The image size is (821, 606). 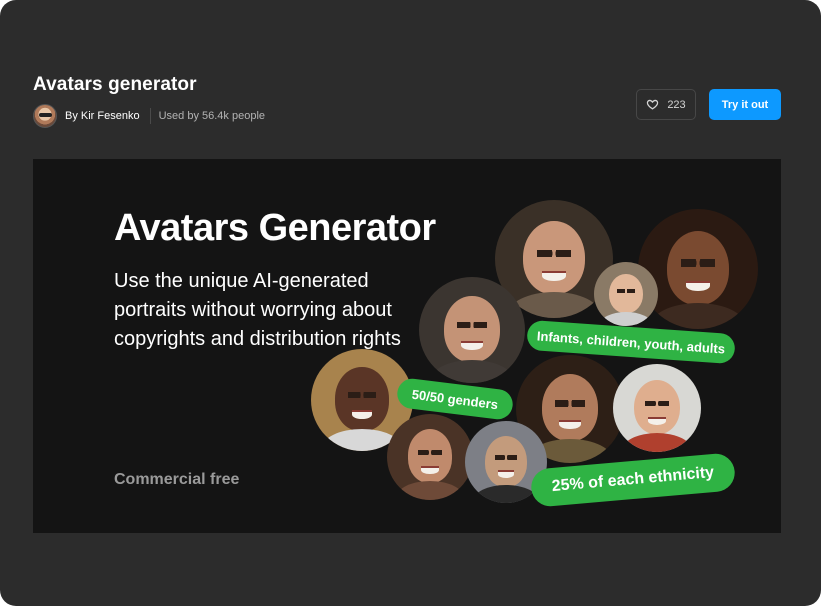 I want to click on try-it-out-button: Try it out, so click(x=745, y=104).